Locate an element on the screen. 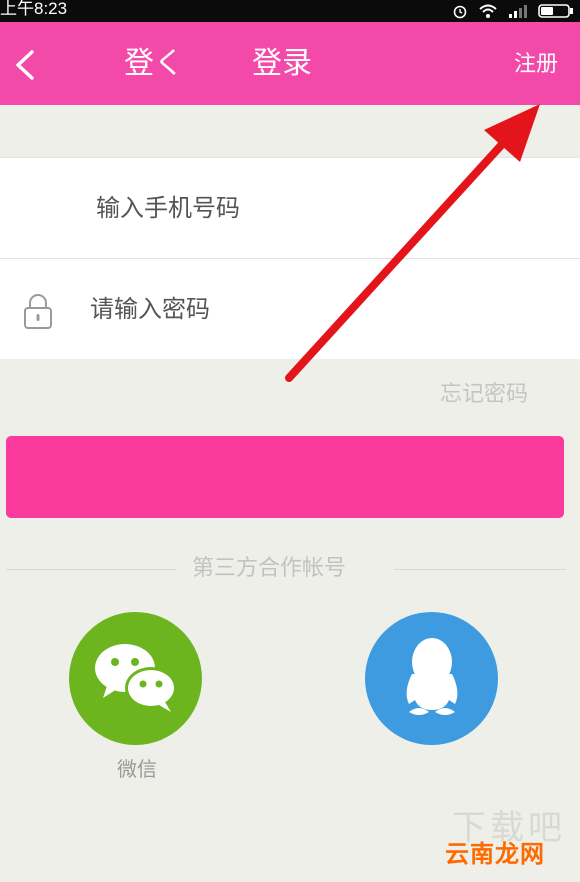 Image resolution: width=580 pixels, height=882 pixels. status-icons is located at coordinates (513, 11).